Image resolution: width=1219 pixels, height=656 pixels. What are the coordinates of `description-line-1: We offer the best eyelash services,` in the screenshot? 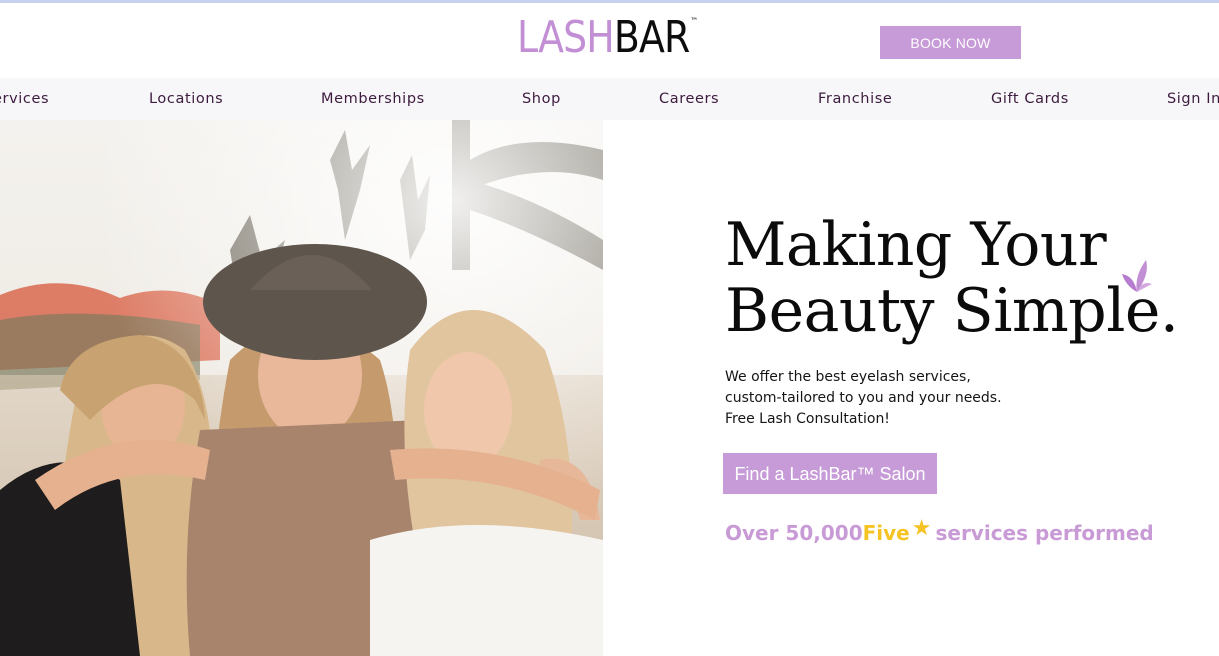 It's located at (848, 377).